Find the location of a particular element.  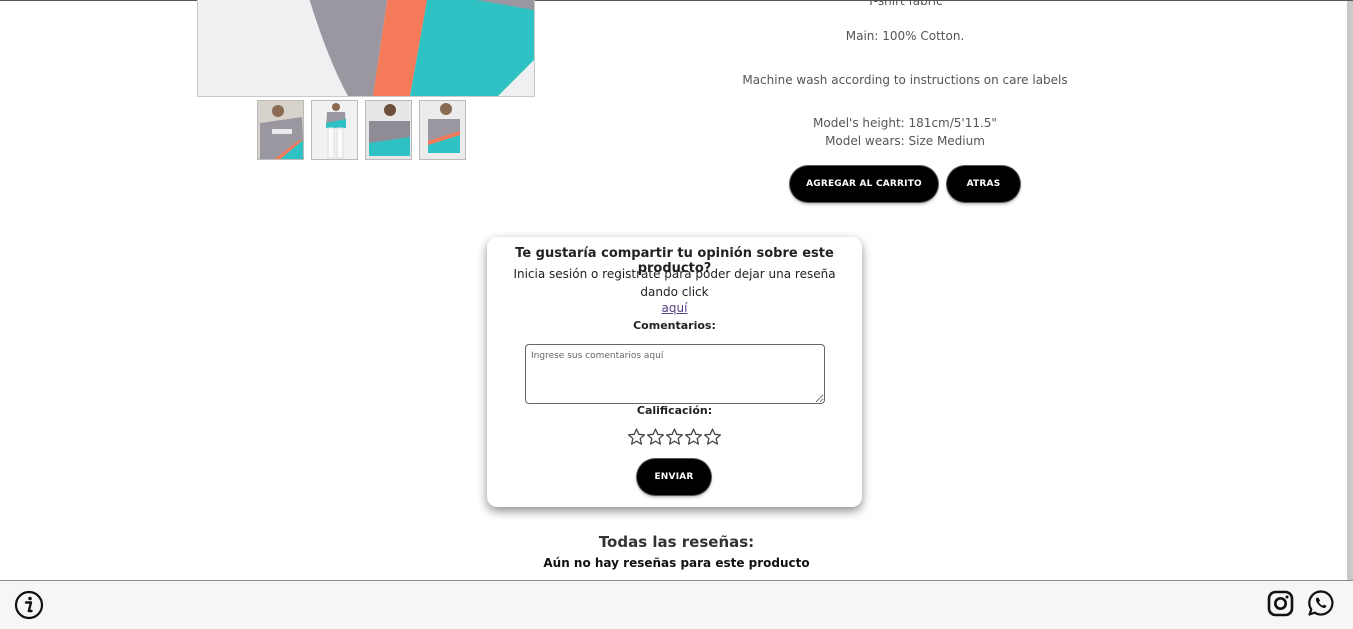

whatsapp-icon is located at coordinates (1321, 603).